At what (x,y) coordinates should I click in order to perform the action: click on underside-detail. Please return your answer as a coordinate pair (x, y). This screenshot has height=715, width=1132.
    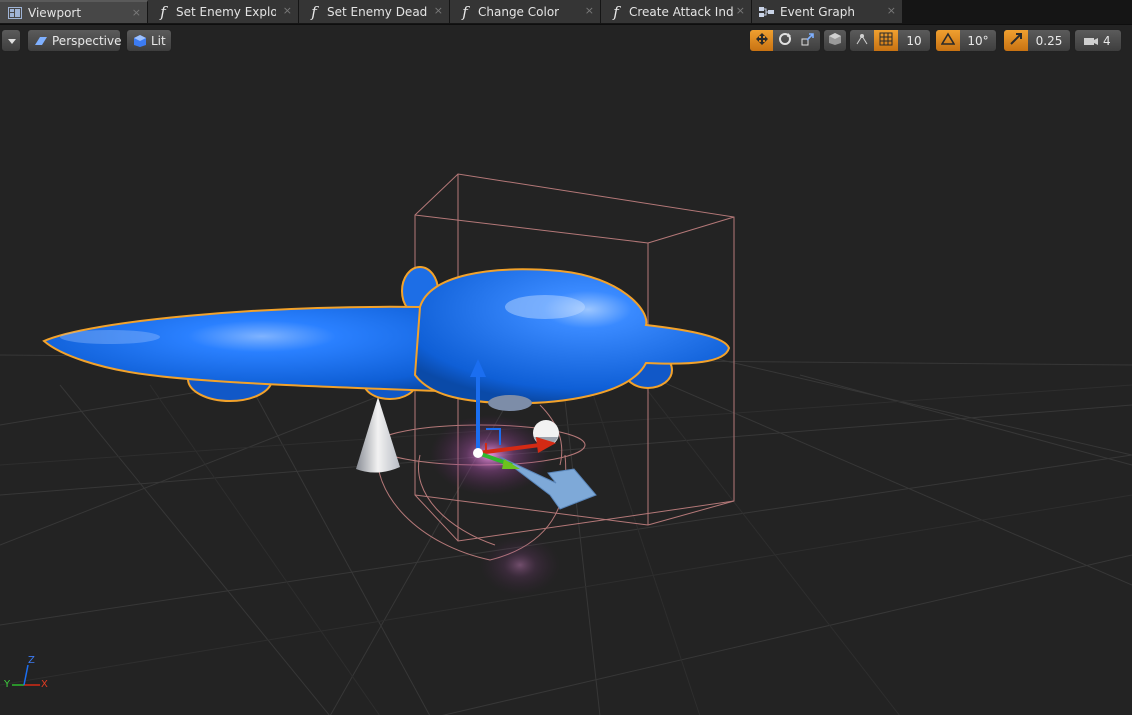
    Looking at the image, I should click on (510, 403).